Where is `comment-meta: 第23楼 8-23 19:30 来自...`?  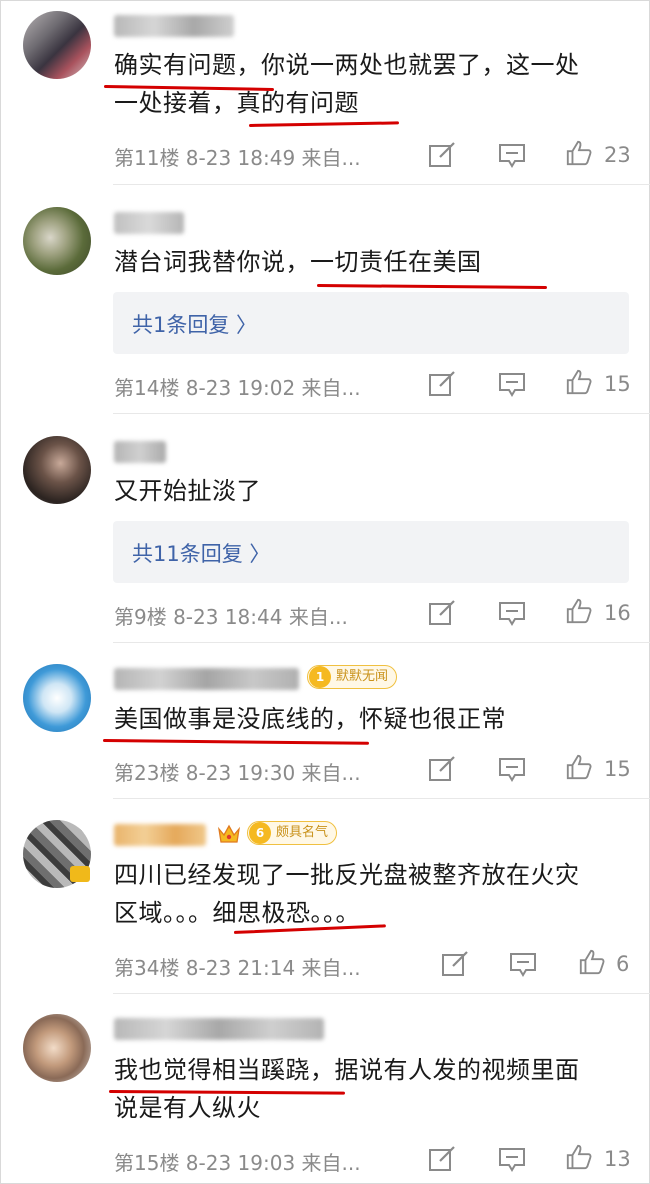 comment-meta: 第23楼 8-23 19:30 来自... is located at coordinates (237, 773).